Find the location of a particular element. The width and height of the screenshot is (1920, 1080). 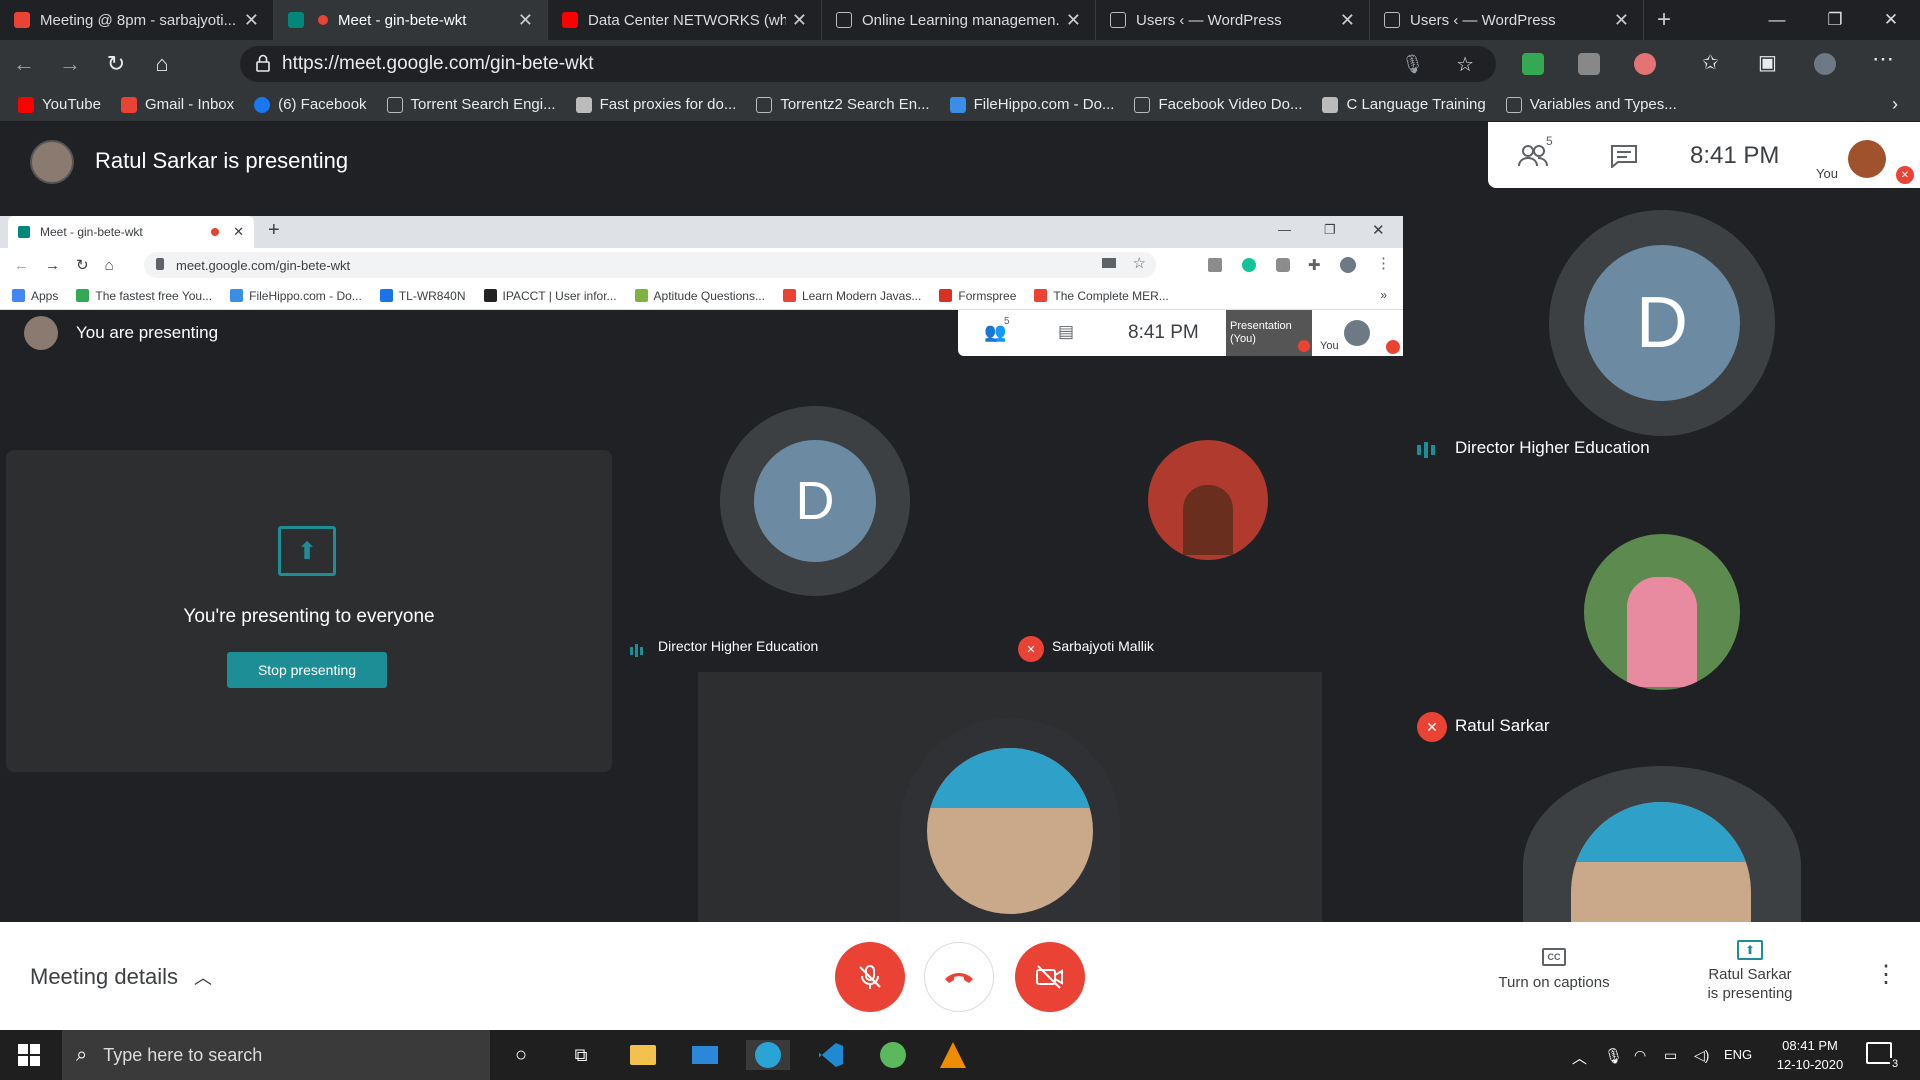

stop-presenting-button: Stop presenting is located at coordinates (307, 670).